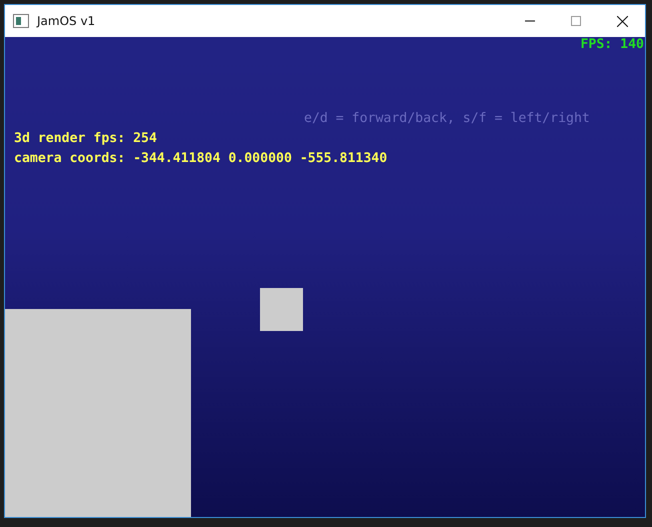  Describe the element at coordinates (66, 21) in the screenshot. I see `window-title: JamOS v1` at that location.